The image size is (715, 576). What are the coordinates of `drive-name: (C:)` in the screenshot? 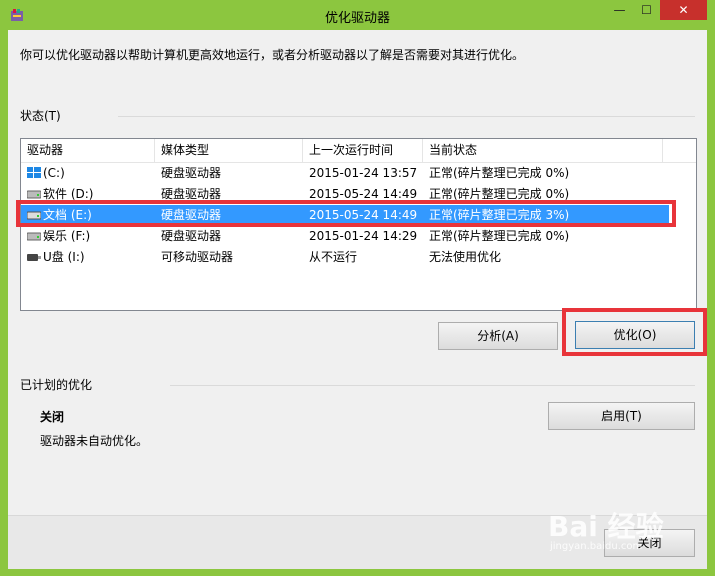 It's located at (54, 173).